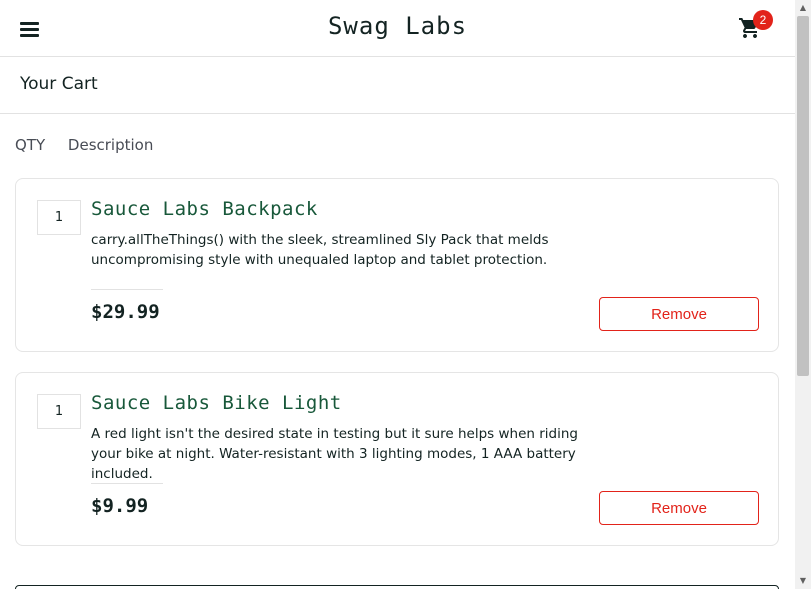 This screenshot has height=589, width=811. Describe the element at coordinates (120, 506) in the screenshot. I see `item-price: $9.99` at that location.